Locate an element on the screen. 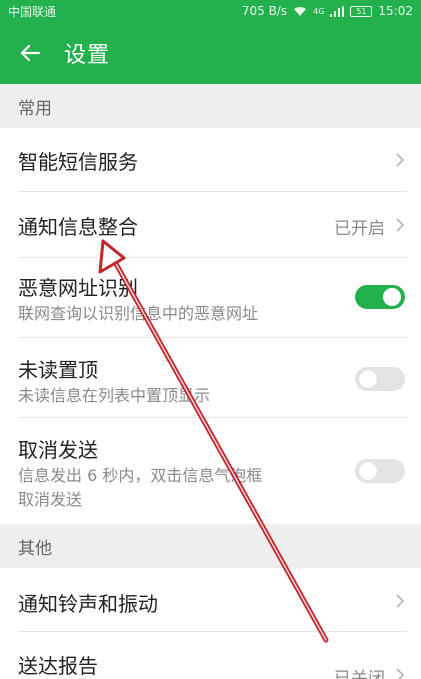 The image size is (421, 679). section-header-other: 其他 is located at coordinates (210, 546).